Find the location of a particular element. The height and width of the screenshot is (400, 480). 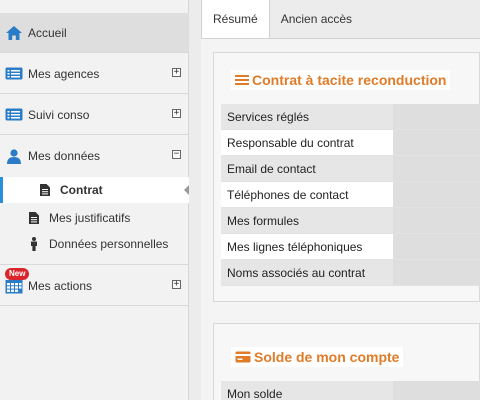

user-icon is located at coordinates (14, 156).